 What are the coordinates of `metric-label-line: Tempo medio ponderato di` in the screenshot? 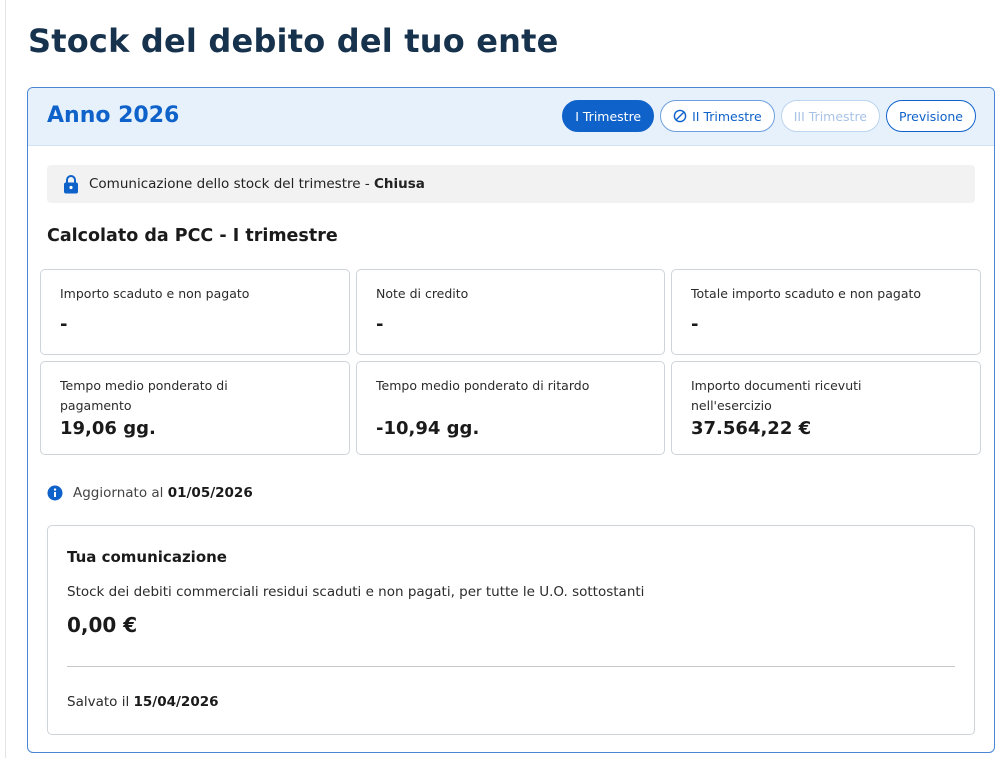 It's located at (144, 385).